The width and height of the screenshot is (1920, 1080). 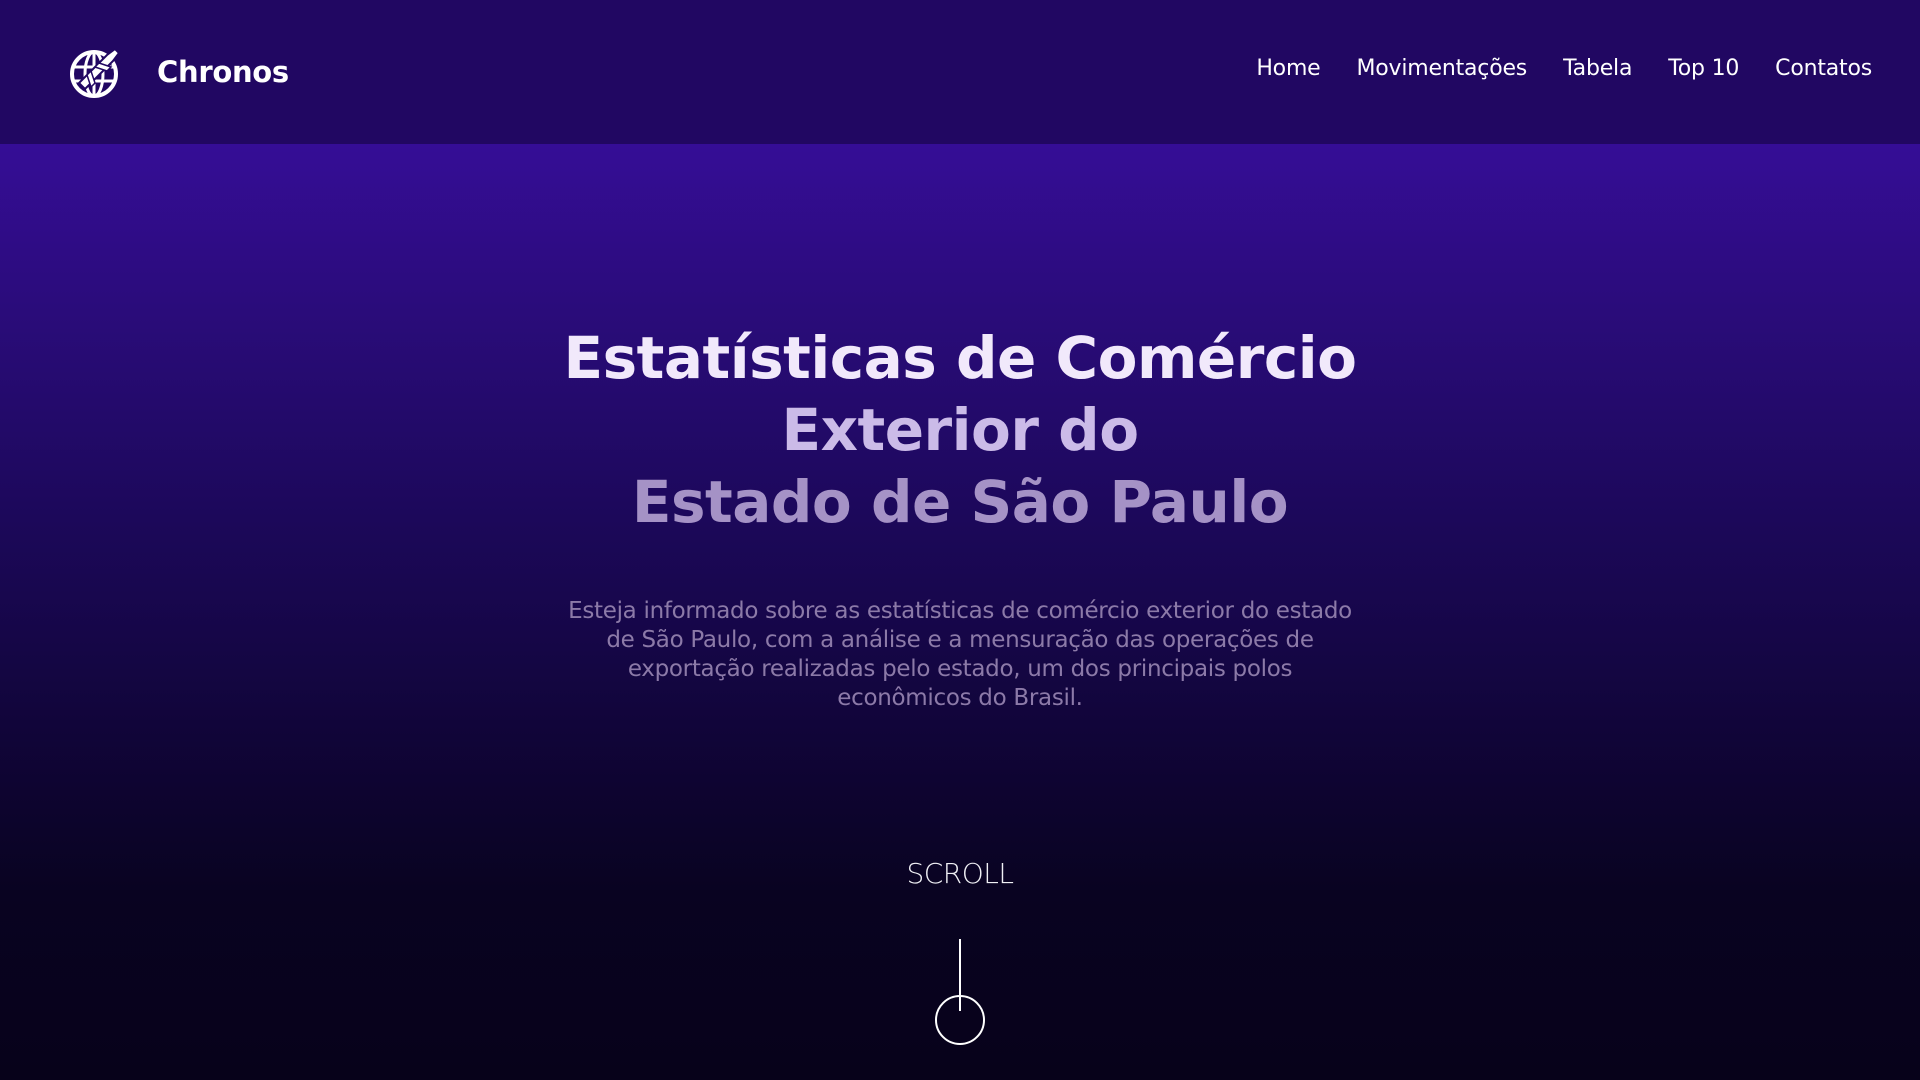 I want to click on nav-item-top-10: Top 10, so click(x=1703, y=68).